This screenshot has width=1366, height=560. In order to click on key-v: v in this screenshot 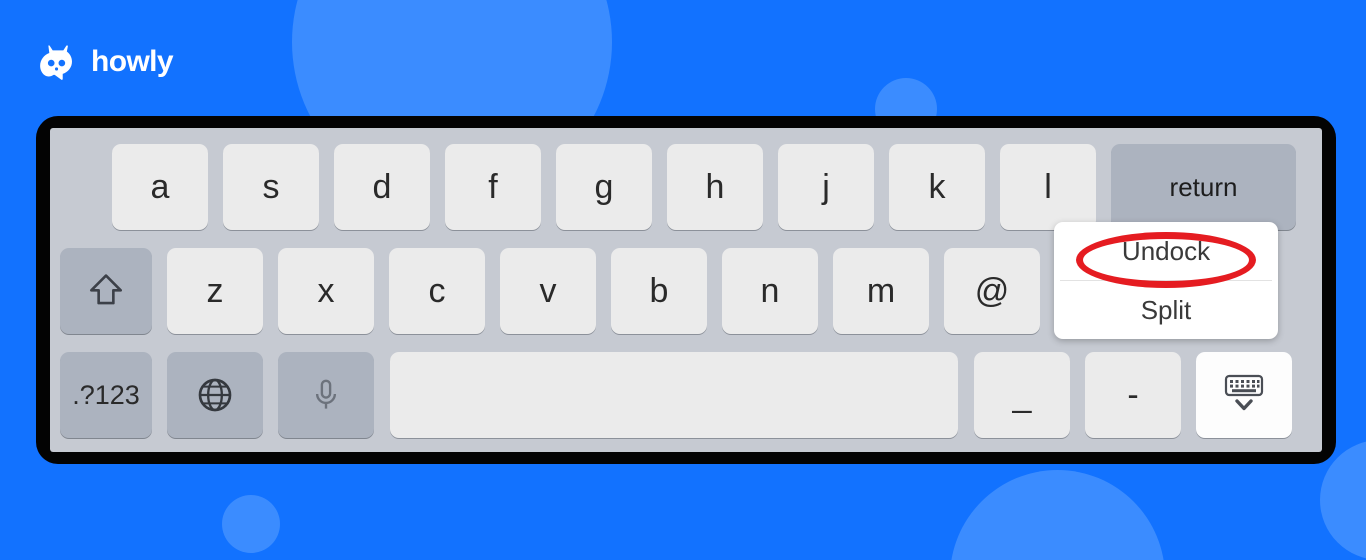, I will do `click(548, 291)`.